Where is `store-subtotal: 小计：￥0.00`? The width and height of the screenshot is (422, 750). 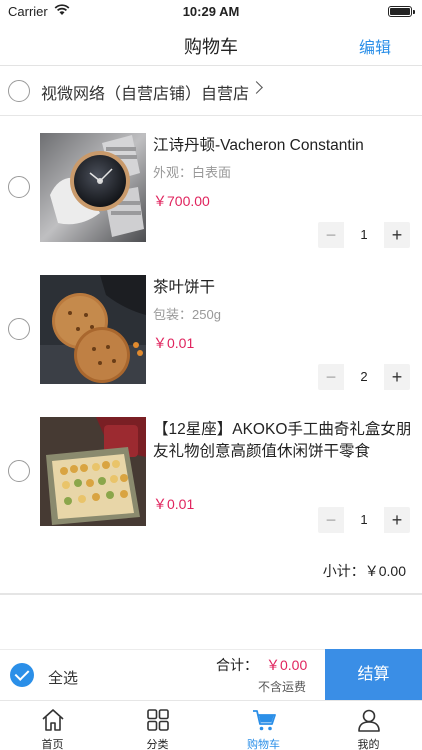
store-subtotal: 小计：￥0.00 is located at coordinates (364, 571).